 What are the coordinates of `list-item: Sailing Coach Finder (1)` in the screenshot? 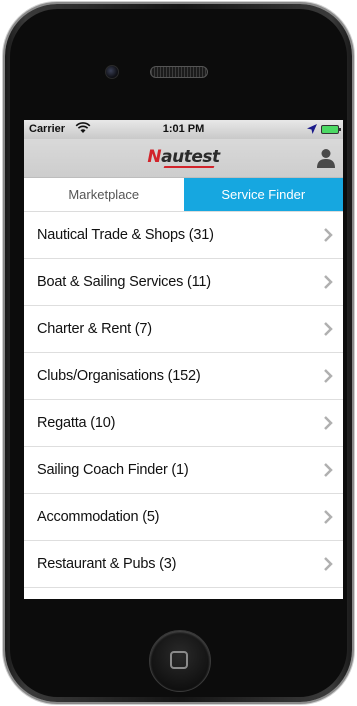 It's located at (183, 470).